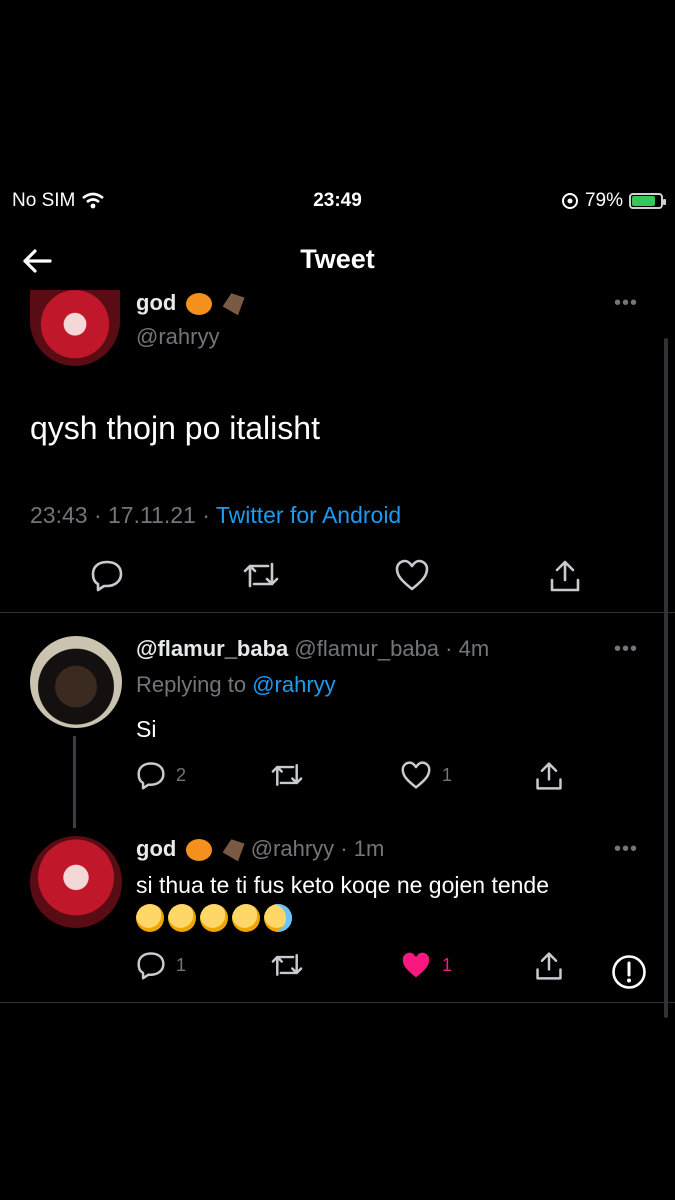 This screenshot has width=675, height=1200. Describe the element at coordinates (629, 972) in the screenshot. I see `alert-icon` at that location.